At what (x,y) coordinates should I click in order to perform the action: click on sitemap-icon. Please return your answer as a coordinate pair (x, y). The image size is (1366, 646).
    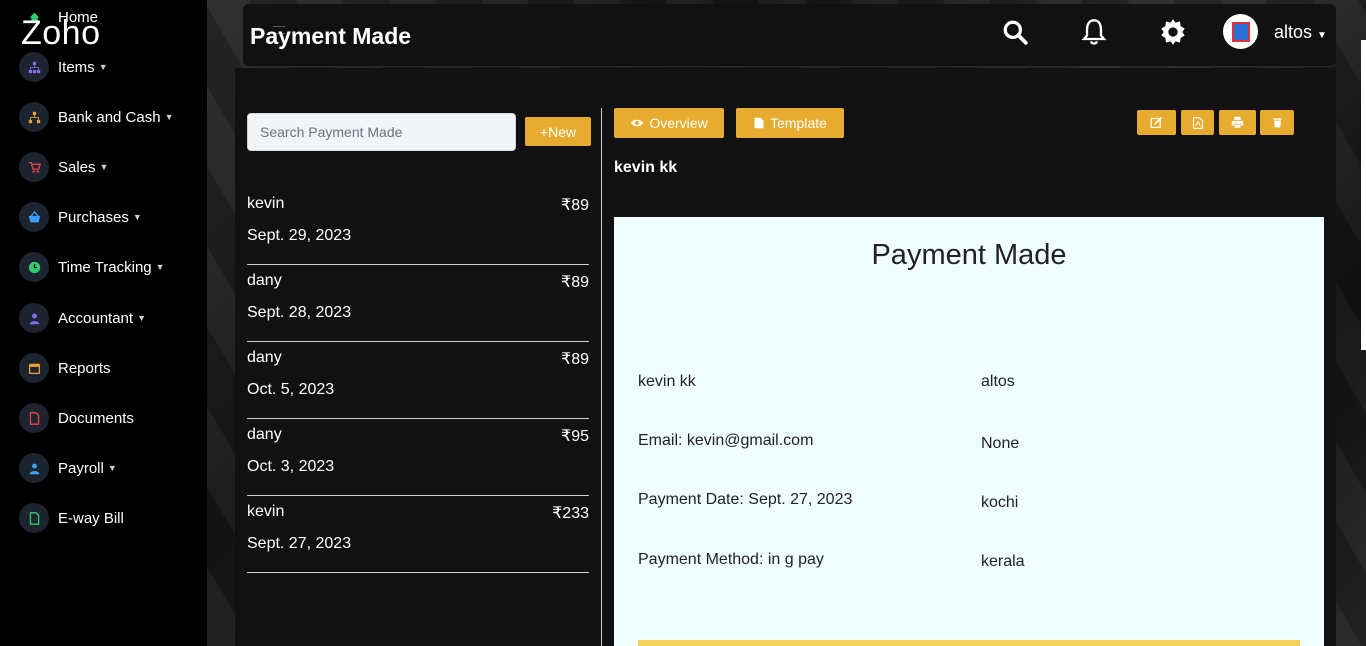
    Looking at the image, I should click on (34, 67).